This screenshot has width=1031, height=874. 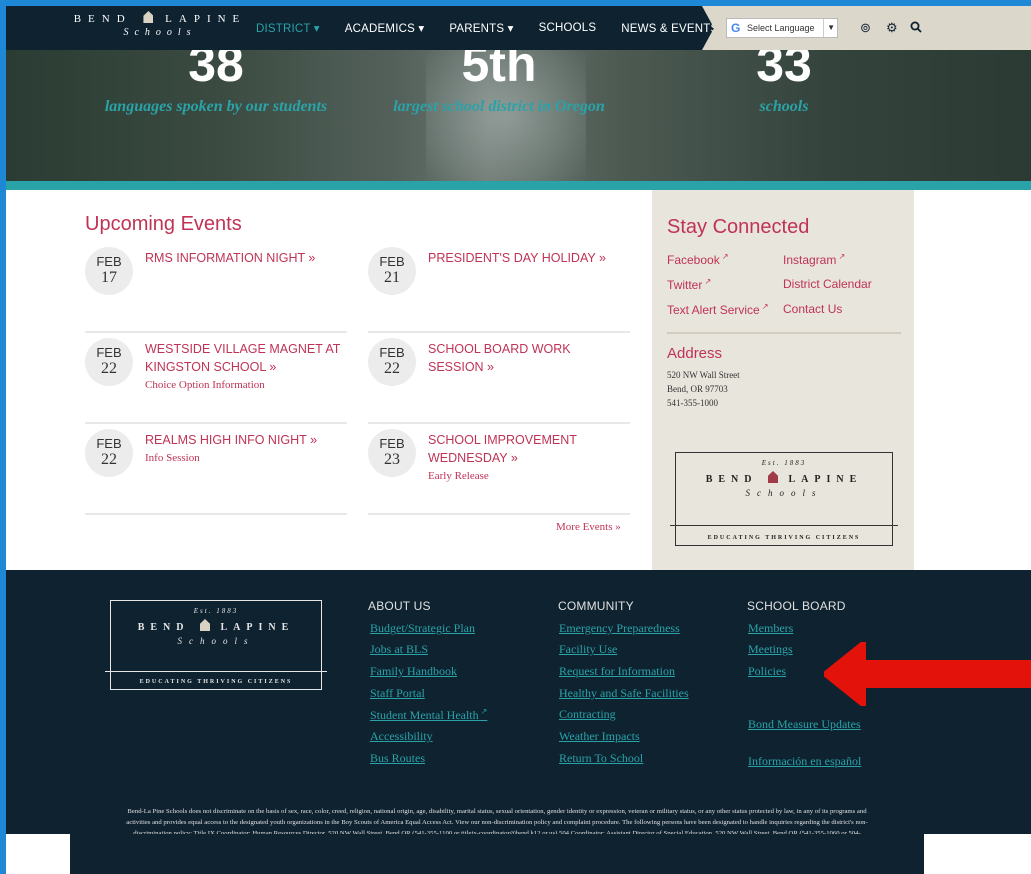 I want to click on footer-link-espanol: Información en español, so click(x=804, y=761).